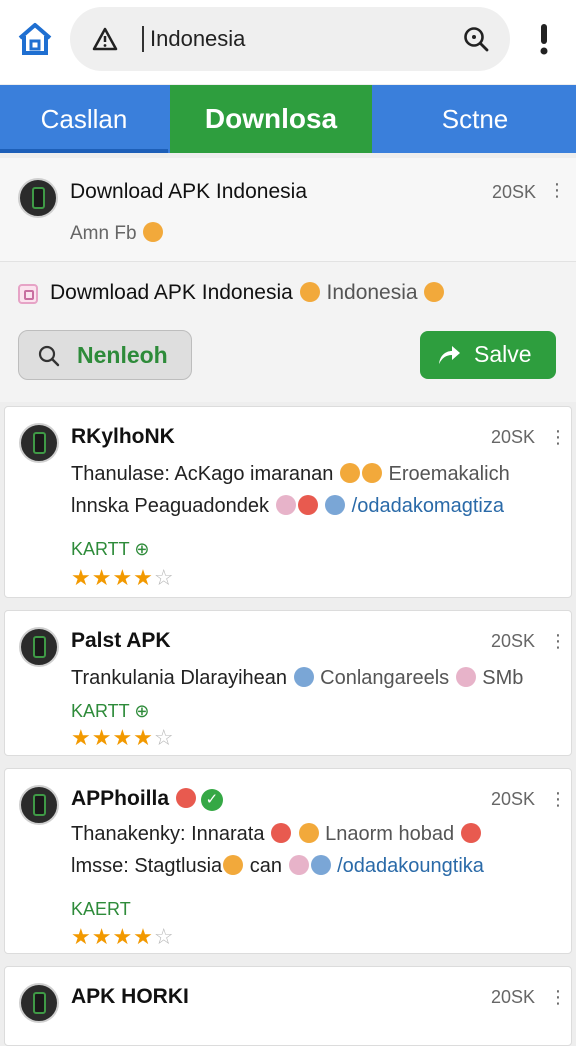 The height and width of the screenshot is (1046, 576). I want to click on search-field: Indonesia, so click(290, 39).